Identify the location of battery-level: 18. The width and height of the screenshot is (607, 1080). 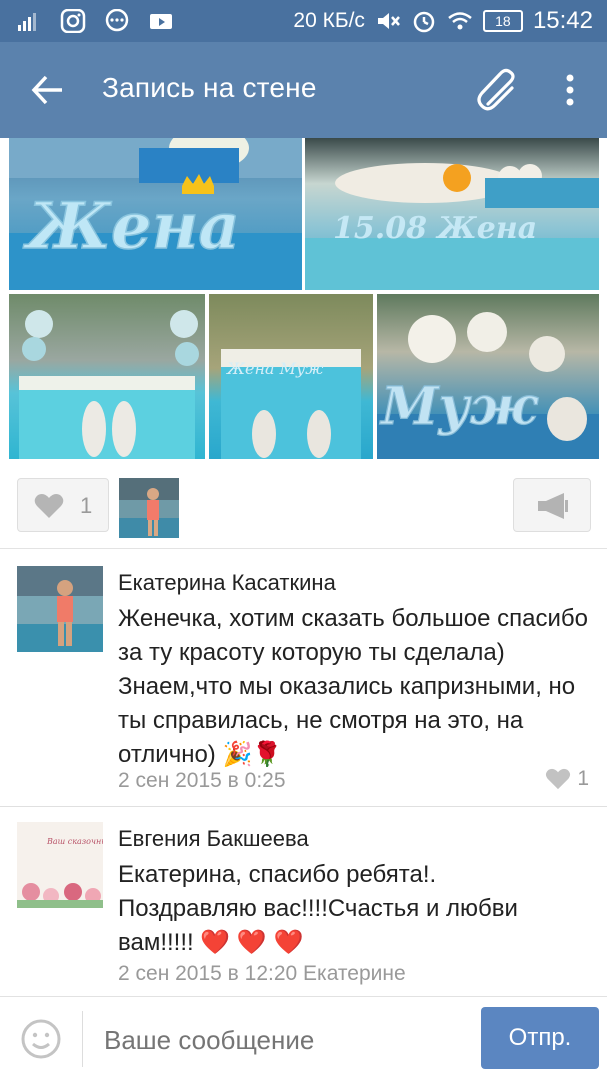
(503, 21).